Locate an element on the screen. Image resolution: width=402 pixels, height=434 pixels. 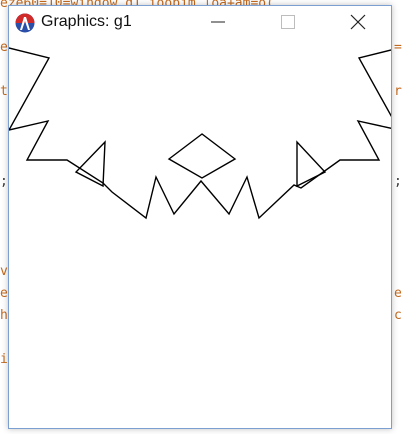
minimize-button is located at coordinates (218, 22).